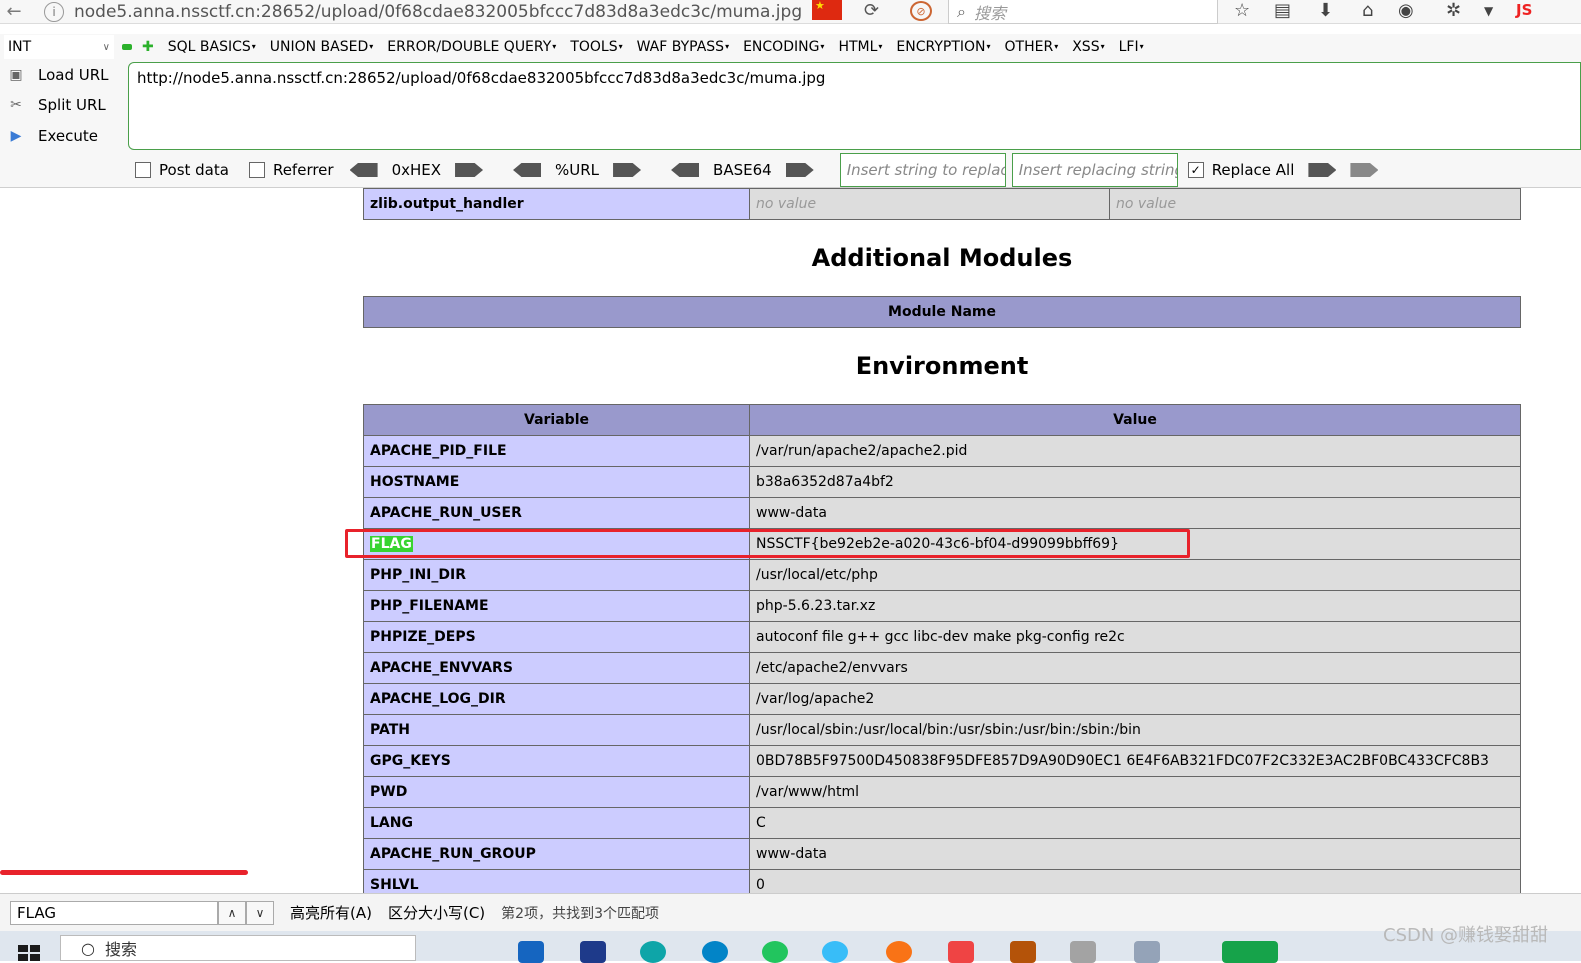 The height and width of the screenshot is (963, 1581). I want to click on url-decode-arrow-icon, so click(527, 170).